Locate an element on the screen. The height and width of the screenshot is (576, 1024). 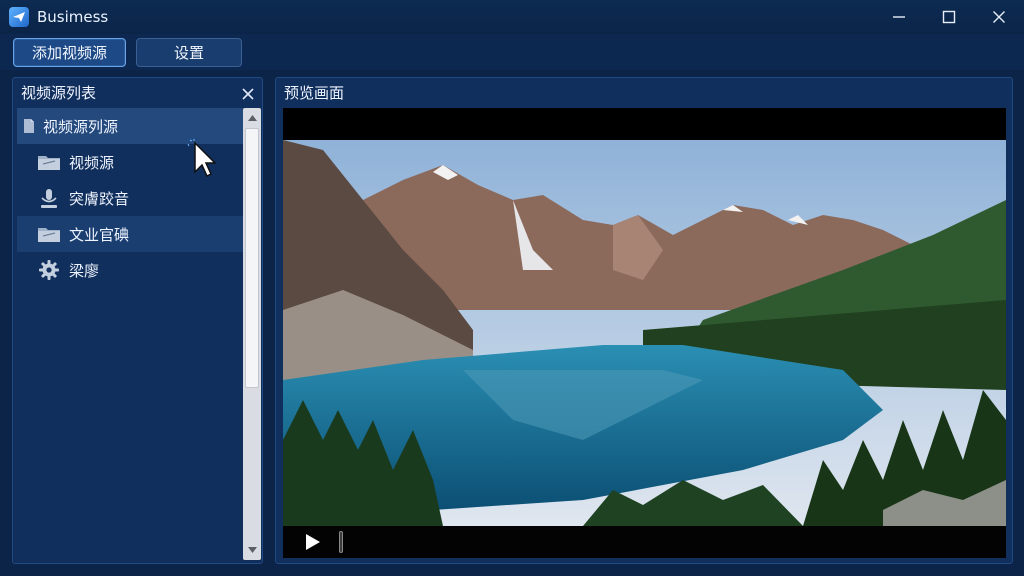
document-icon is located at coordinates (29, 126).